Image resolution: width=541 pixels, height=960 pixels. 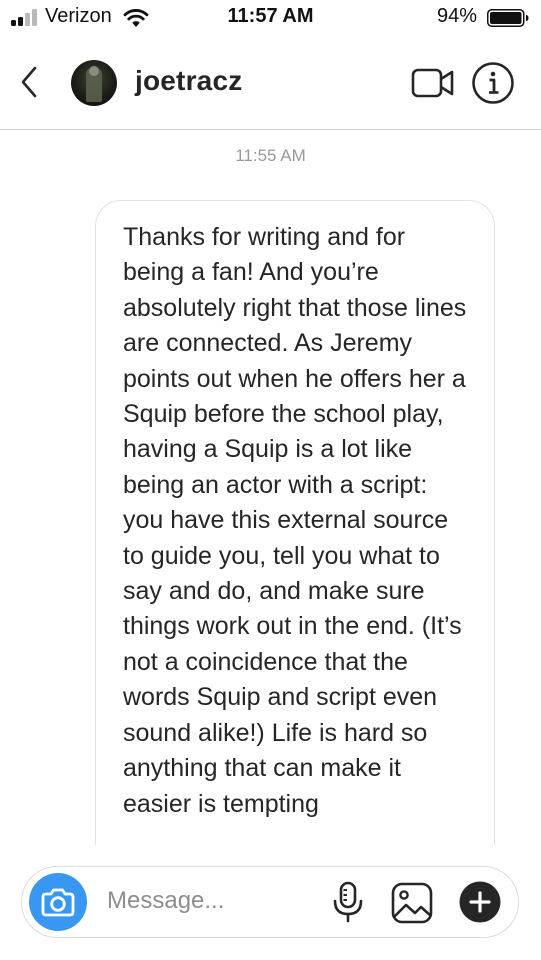 I want to click on message-timestamp: 11:55 AM, so click(x=270, y=155).